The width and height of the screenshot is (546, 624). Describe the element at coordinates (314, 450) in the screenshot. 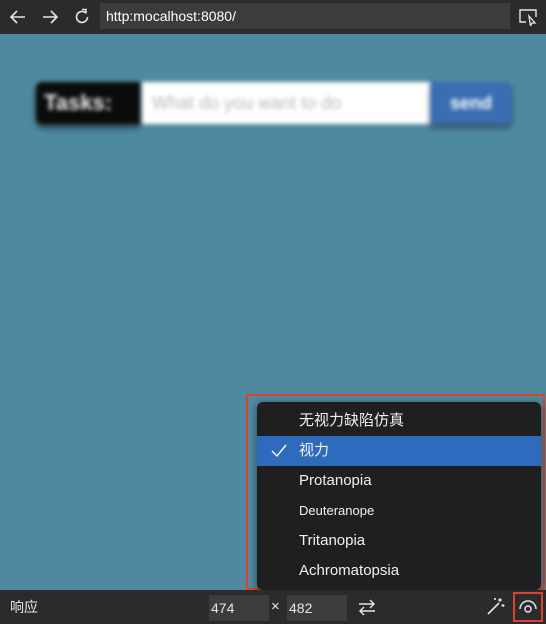

I see `menu-item-label: 视力` at that location.